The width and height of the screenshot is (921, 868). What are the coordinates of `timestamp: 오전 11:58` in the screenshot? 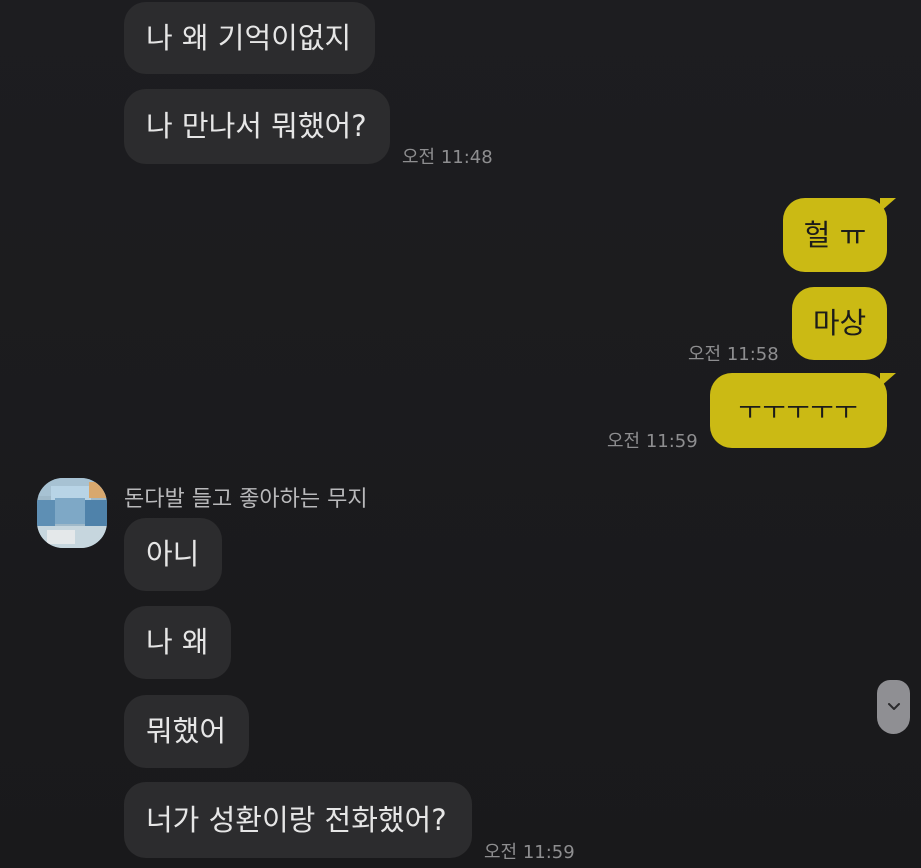 It's located at (733, 354).